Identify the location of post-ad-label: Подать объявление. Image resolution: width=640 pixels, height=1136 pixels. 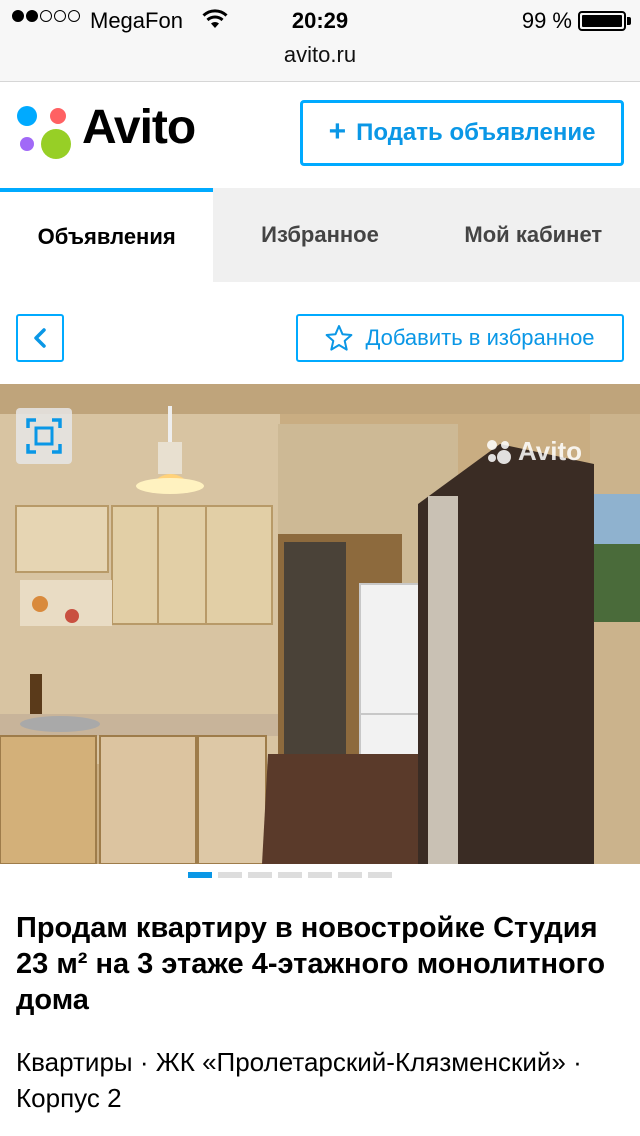
(476, 132).